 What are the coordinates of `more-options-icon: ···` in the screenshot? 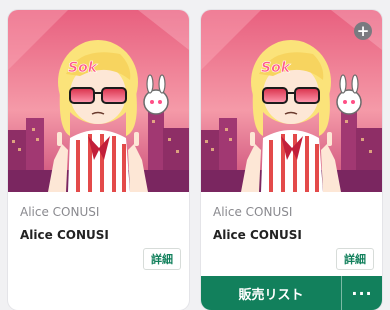 It's located at (362, 293).